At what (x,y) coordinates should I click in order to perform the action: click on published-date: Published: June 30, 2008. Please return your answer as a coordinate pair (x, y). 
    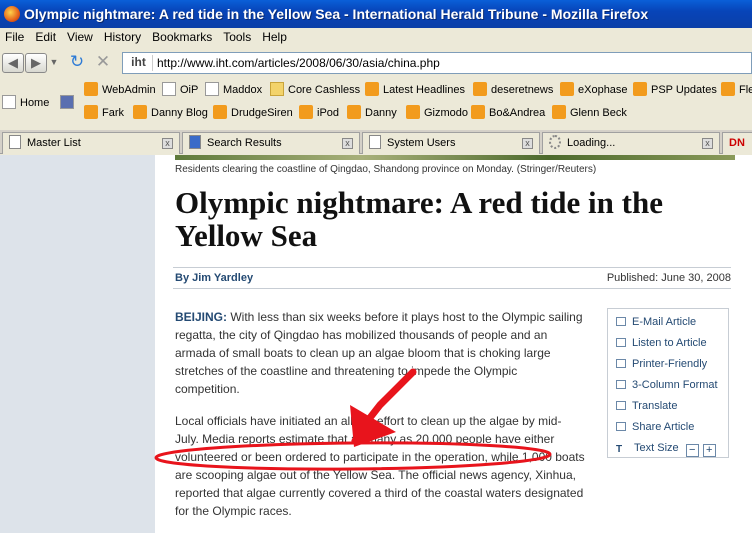
    Looking at the image, I should click on (668, 278).